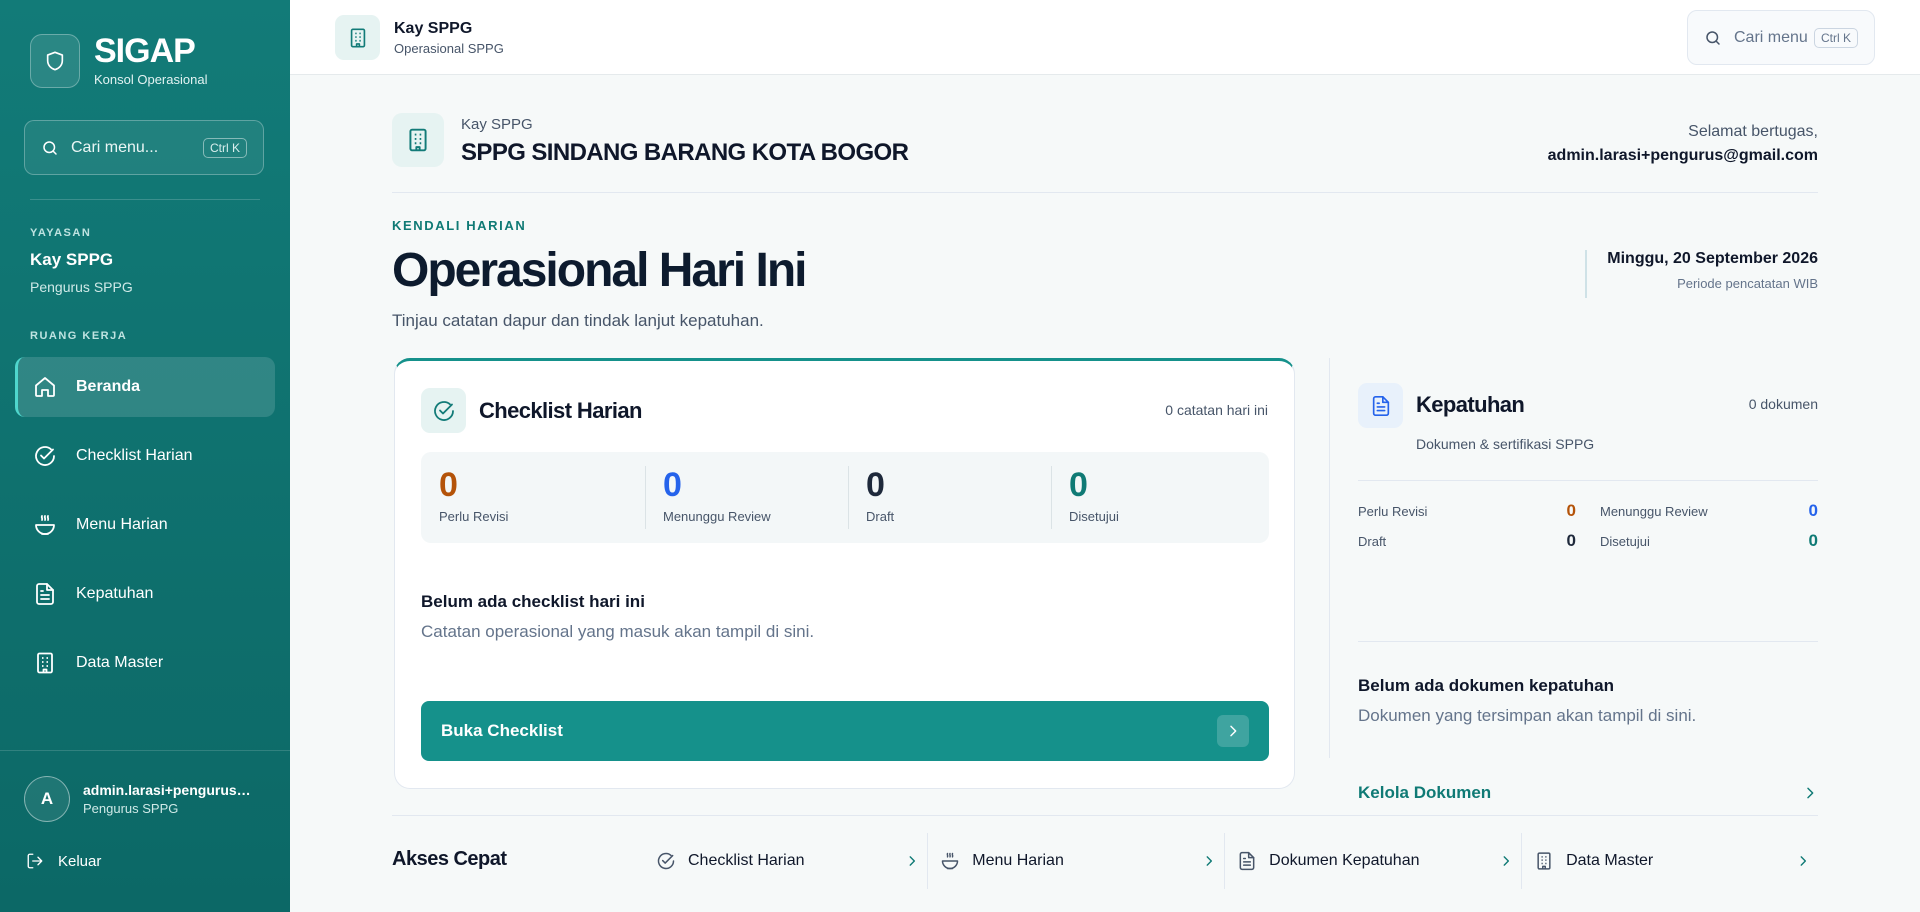 The image size is (1920, 912). Describe the element at coordinates (1247, 861) in the screenshot. I see `document-icon` at that location.